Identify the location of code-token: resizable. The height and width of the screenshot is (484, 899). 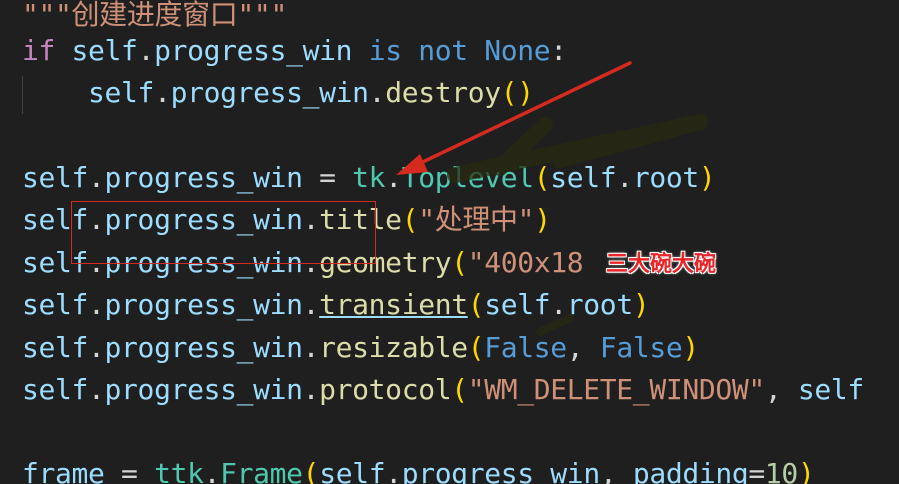
(393, 347).